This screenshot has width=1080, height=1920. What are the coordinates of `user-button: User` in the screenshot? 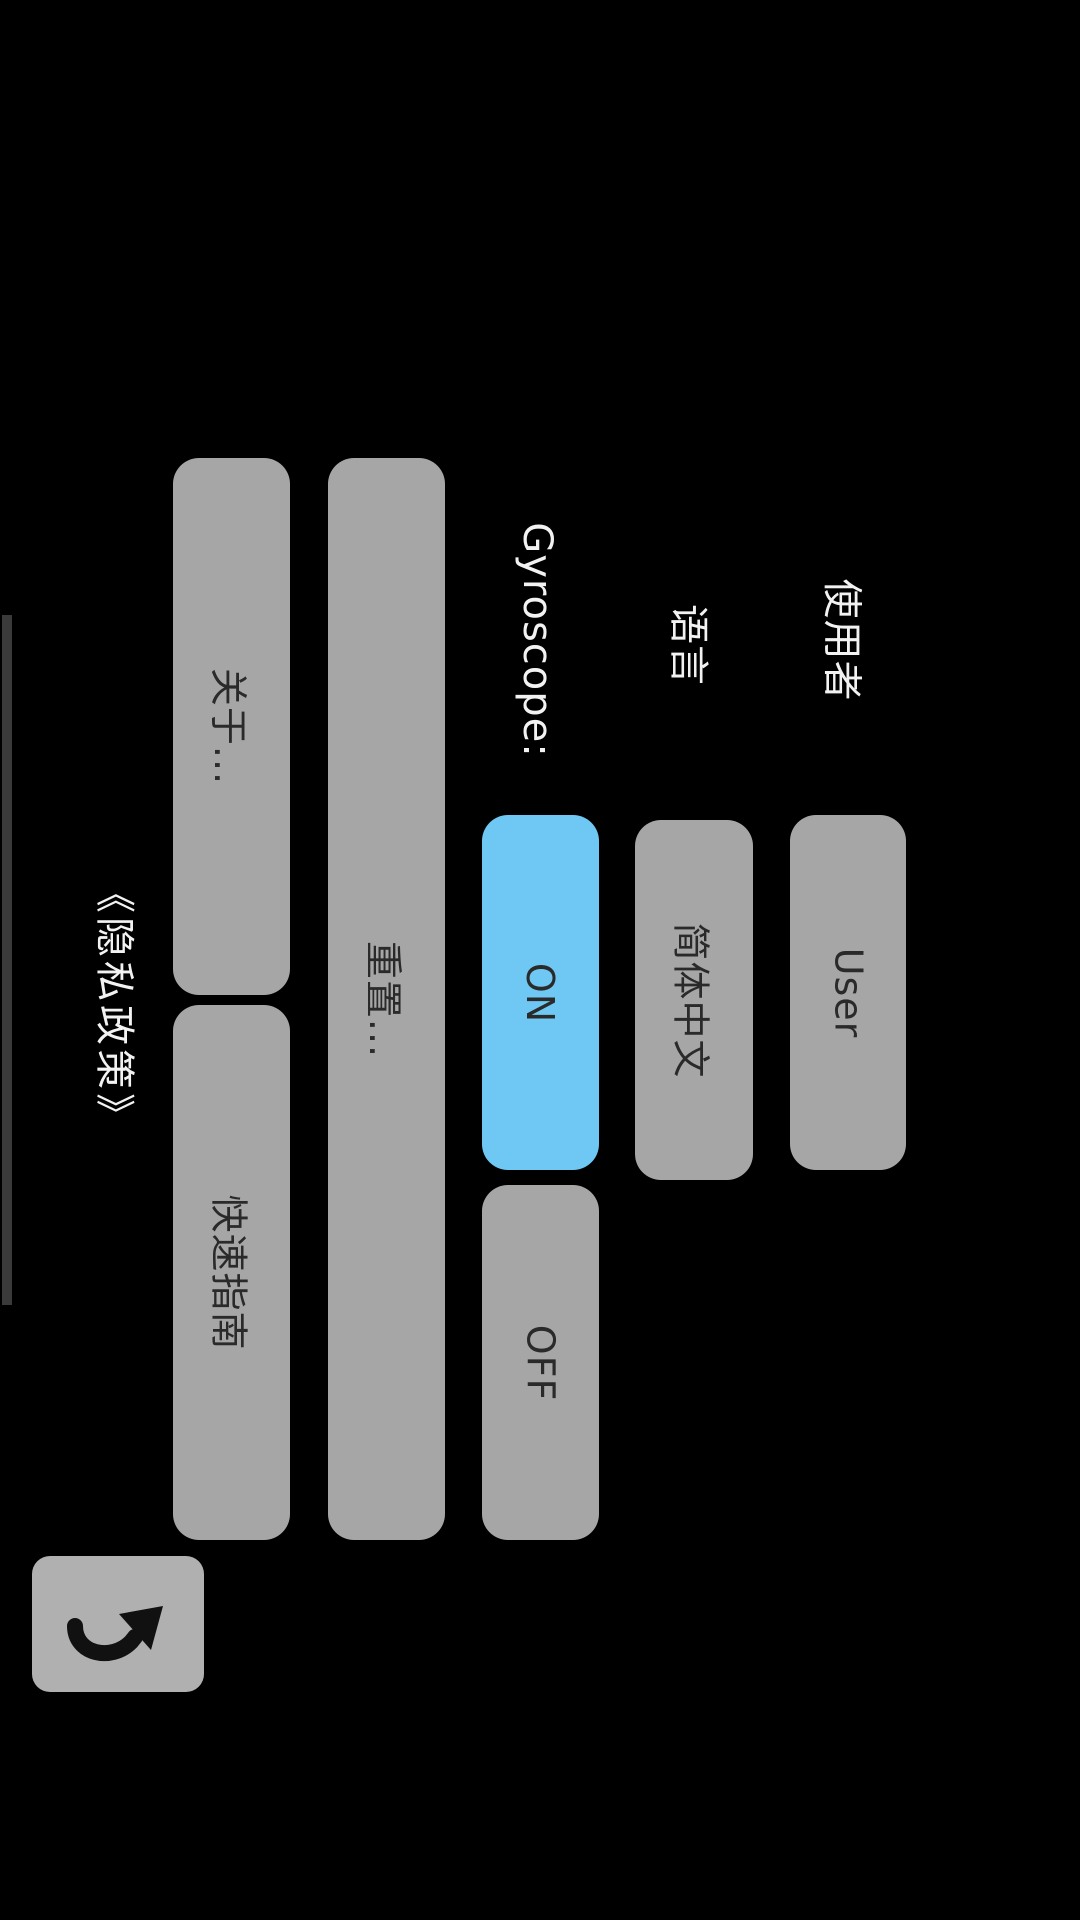 It's located at (848, 992).